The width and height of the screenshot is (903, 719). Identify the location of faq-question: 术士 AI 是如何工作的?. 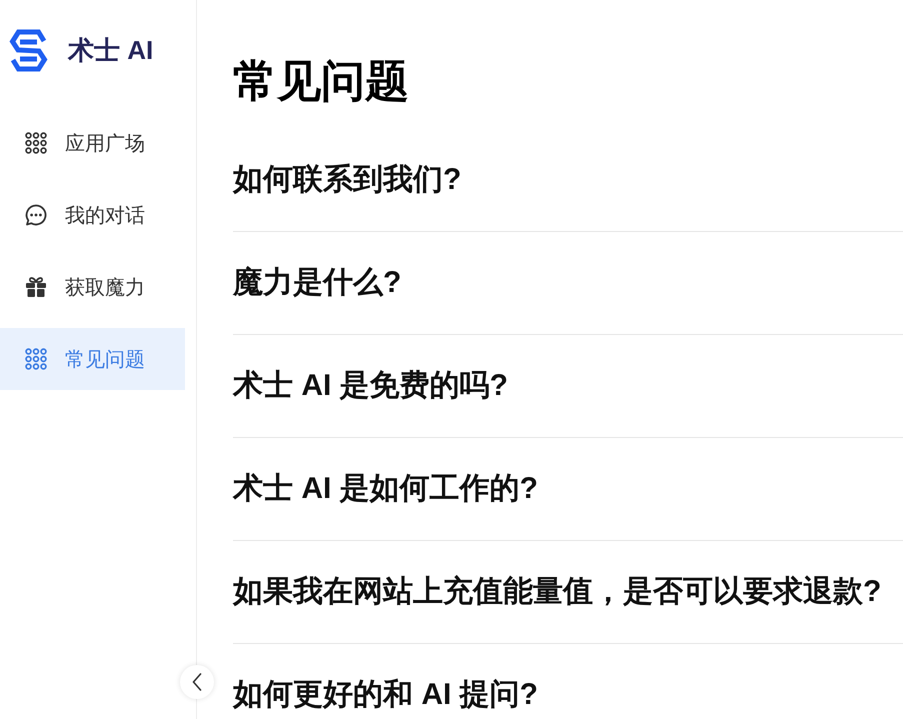
(385, 489).